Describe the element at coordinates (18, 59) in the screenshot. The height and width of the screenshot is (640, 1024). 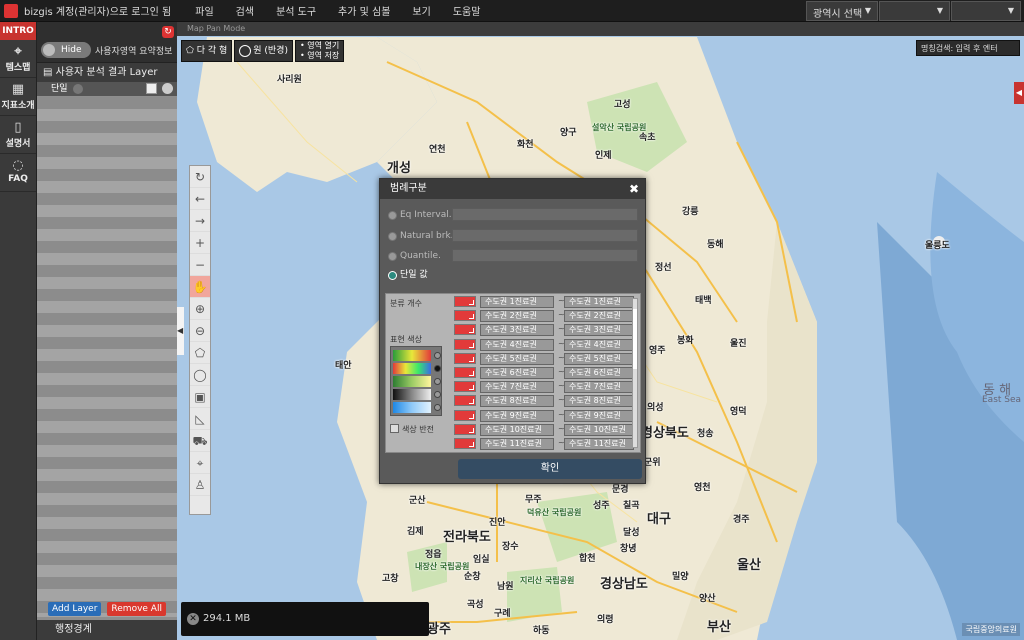
I see `nav-themes-map: ⌖ 템스맵` at that location.